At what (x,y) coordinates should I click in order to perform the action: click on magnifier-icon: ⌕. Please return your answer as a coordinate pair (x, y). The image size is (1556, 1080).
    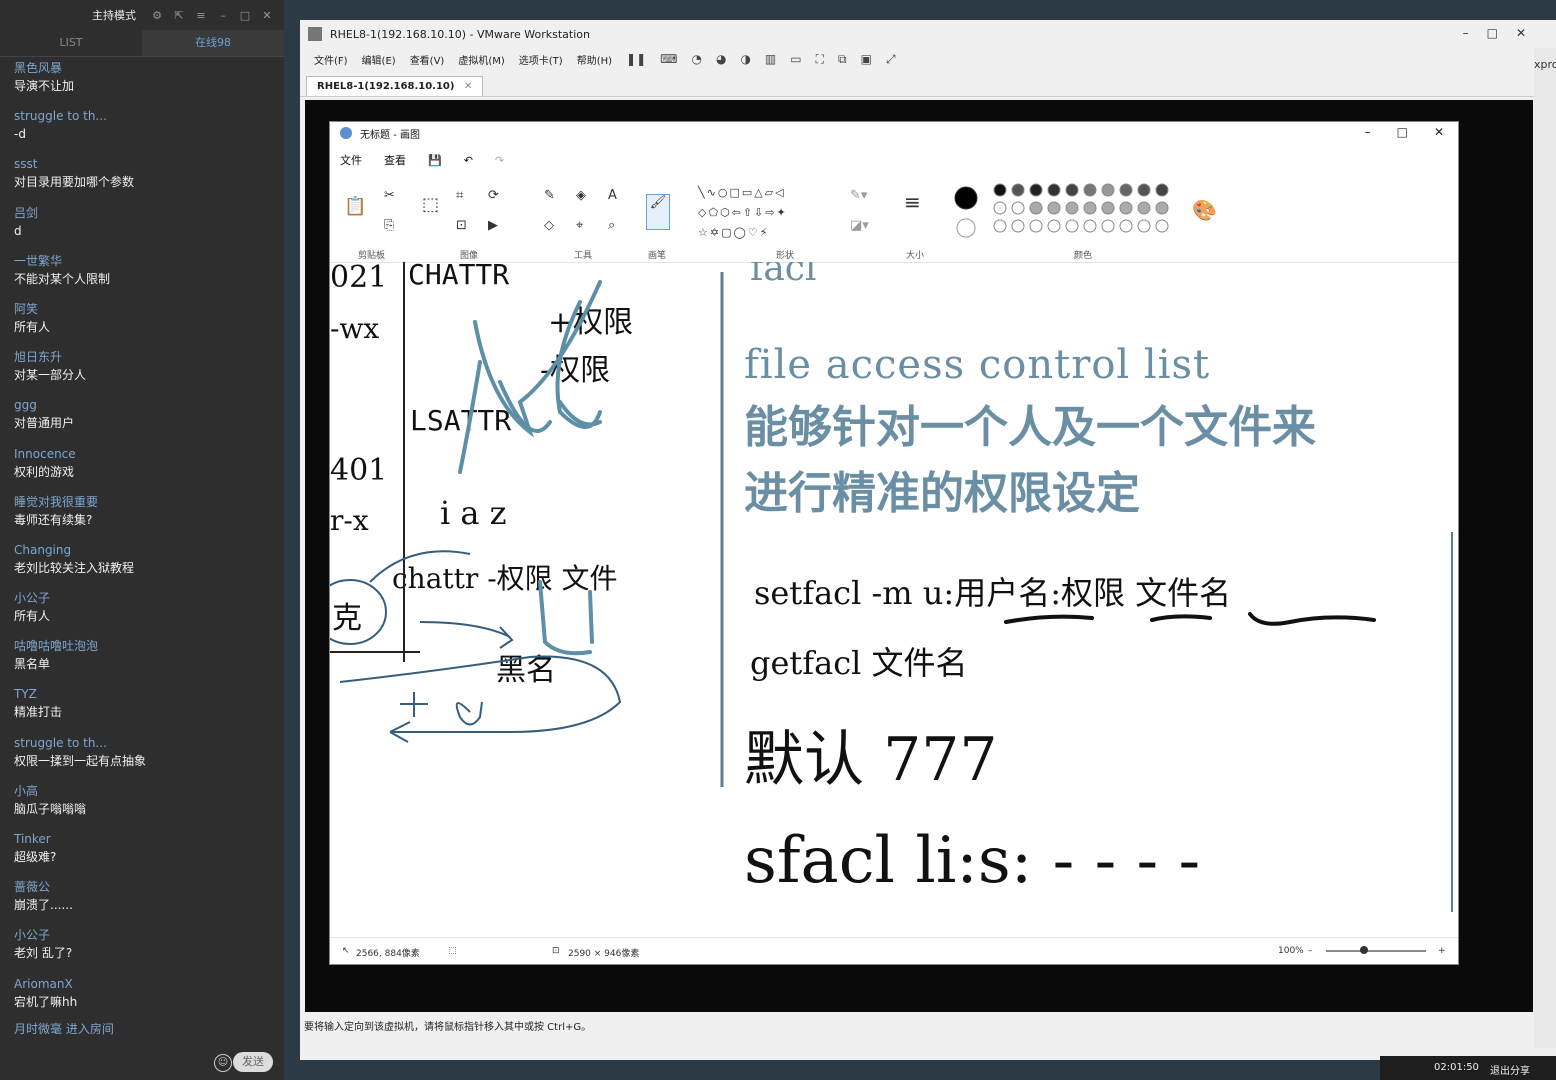
    Looking at the image, I should click on (611, 225).